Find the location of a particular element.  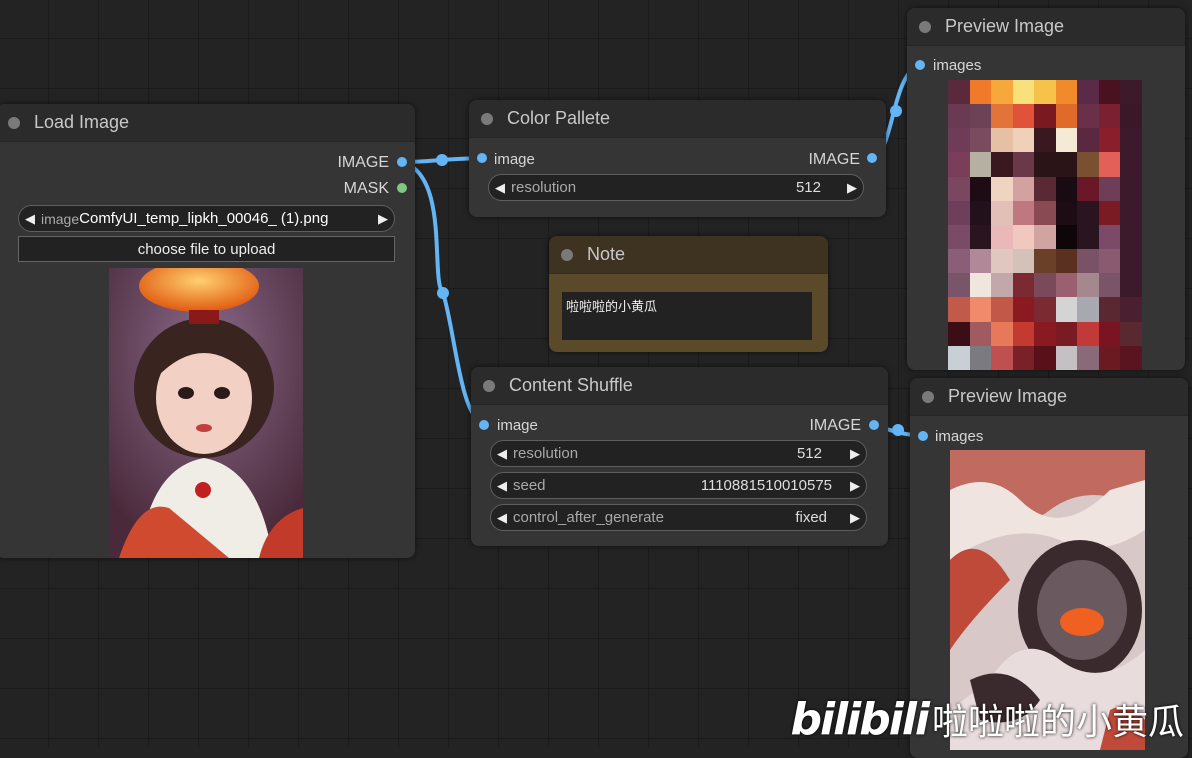

watermark-text: 啦啦啦的小黄瓜 is located at coordinates (1057, 721).